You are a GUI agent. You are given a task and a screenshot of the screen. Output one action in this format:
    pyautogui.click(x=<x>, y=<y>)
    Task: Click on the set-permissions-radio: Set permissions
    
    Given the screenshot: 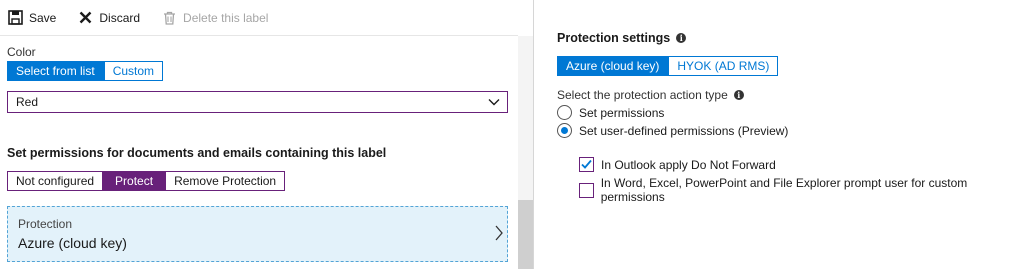 What is the action you would take?
    pyautogui.click(x=610, y=112)
    